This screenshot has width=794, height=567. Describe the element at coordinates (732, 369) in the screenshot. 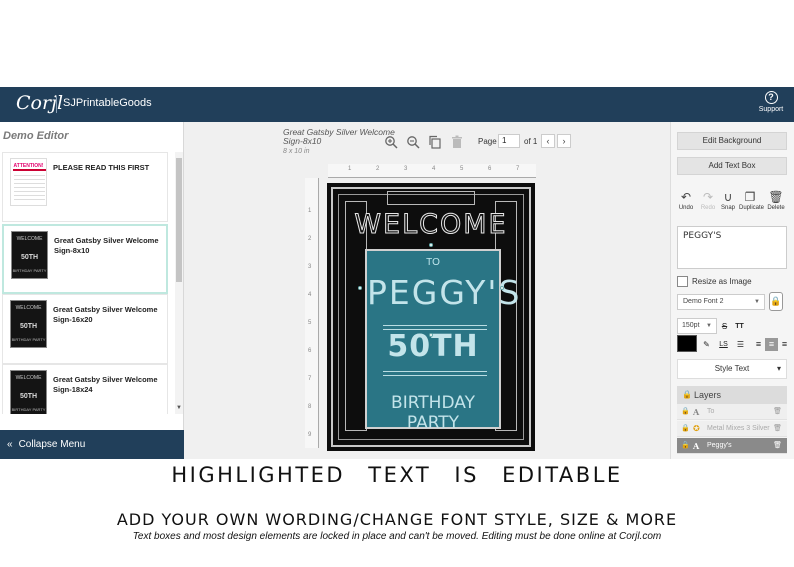

I see `style-text-dropdown: Style Text ▾` at that location.